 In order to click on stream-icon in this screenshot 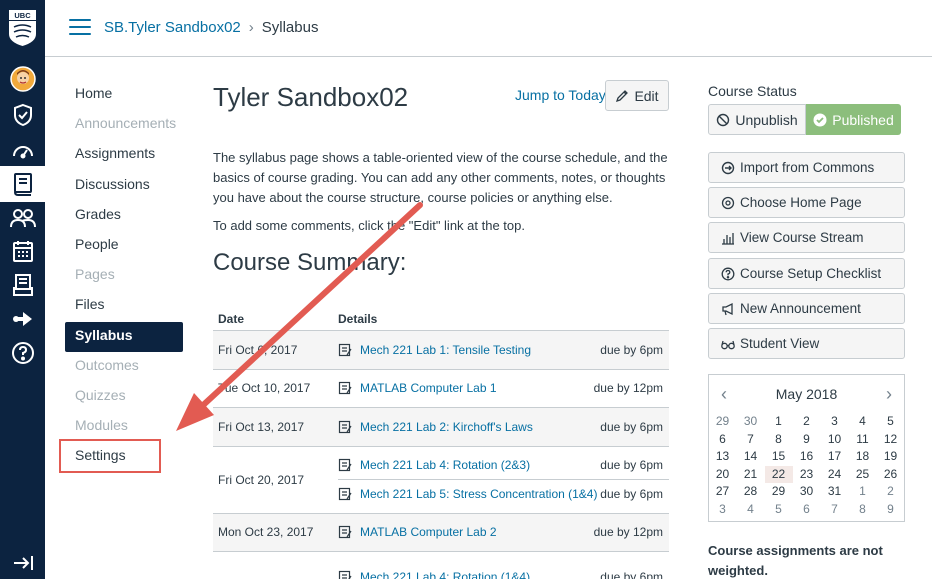, I will do `click(728, 238)`.